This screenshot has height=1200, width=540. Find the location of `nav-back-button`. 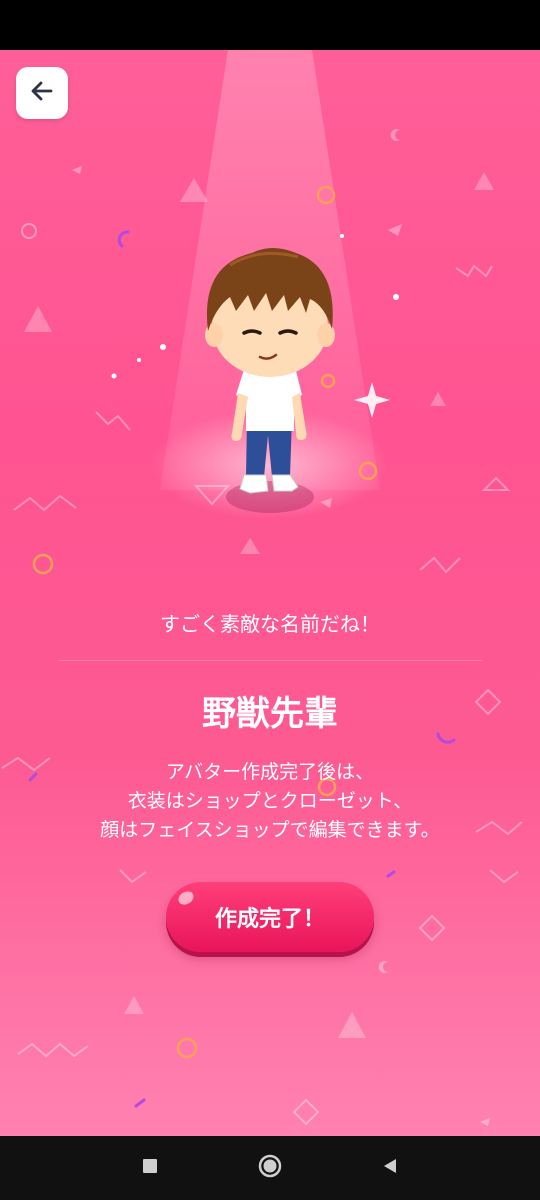

nav-back-button is located at coordinates (390, 1168).